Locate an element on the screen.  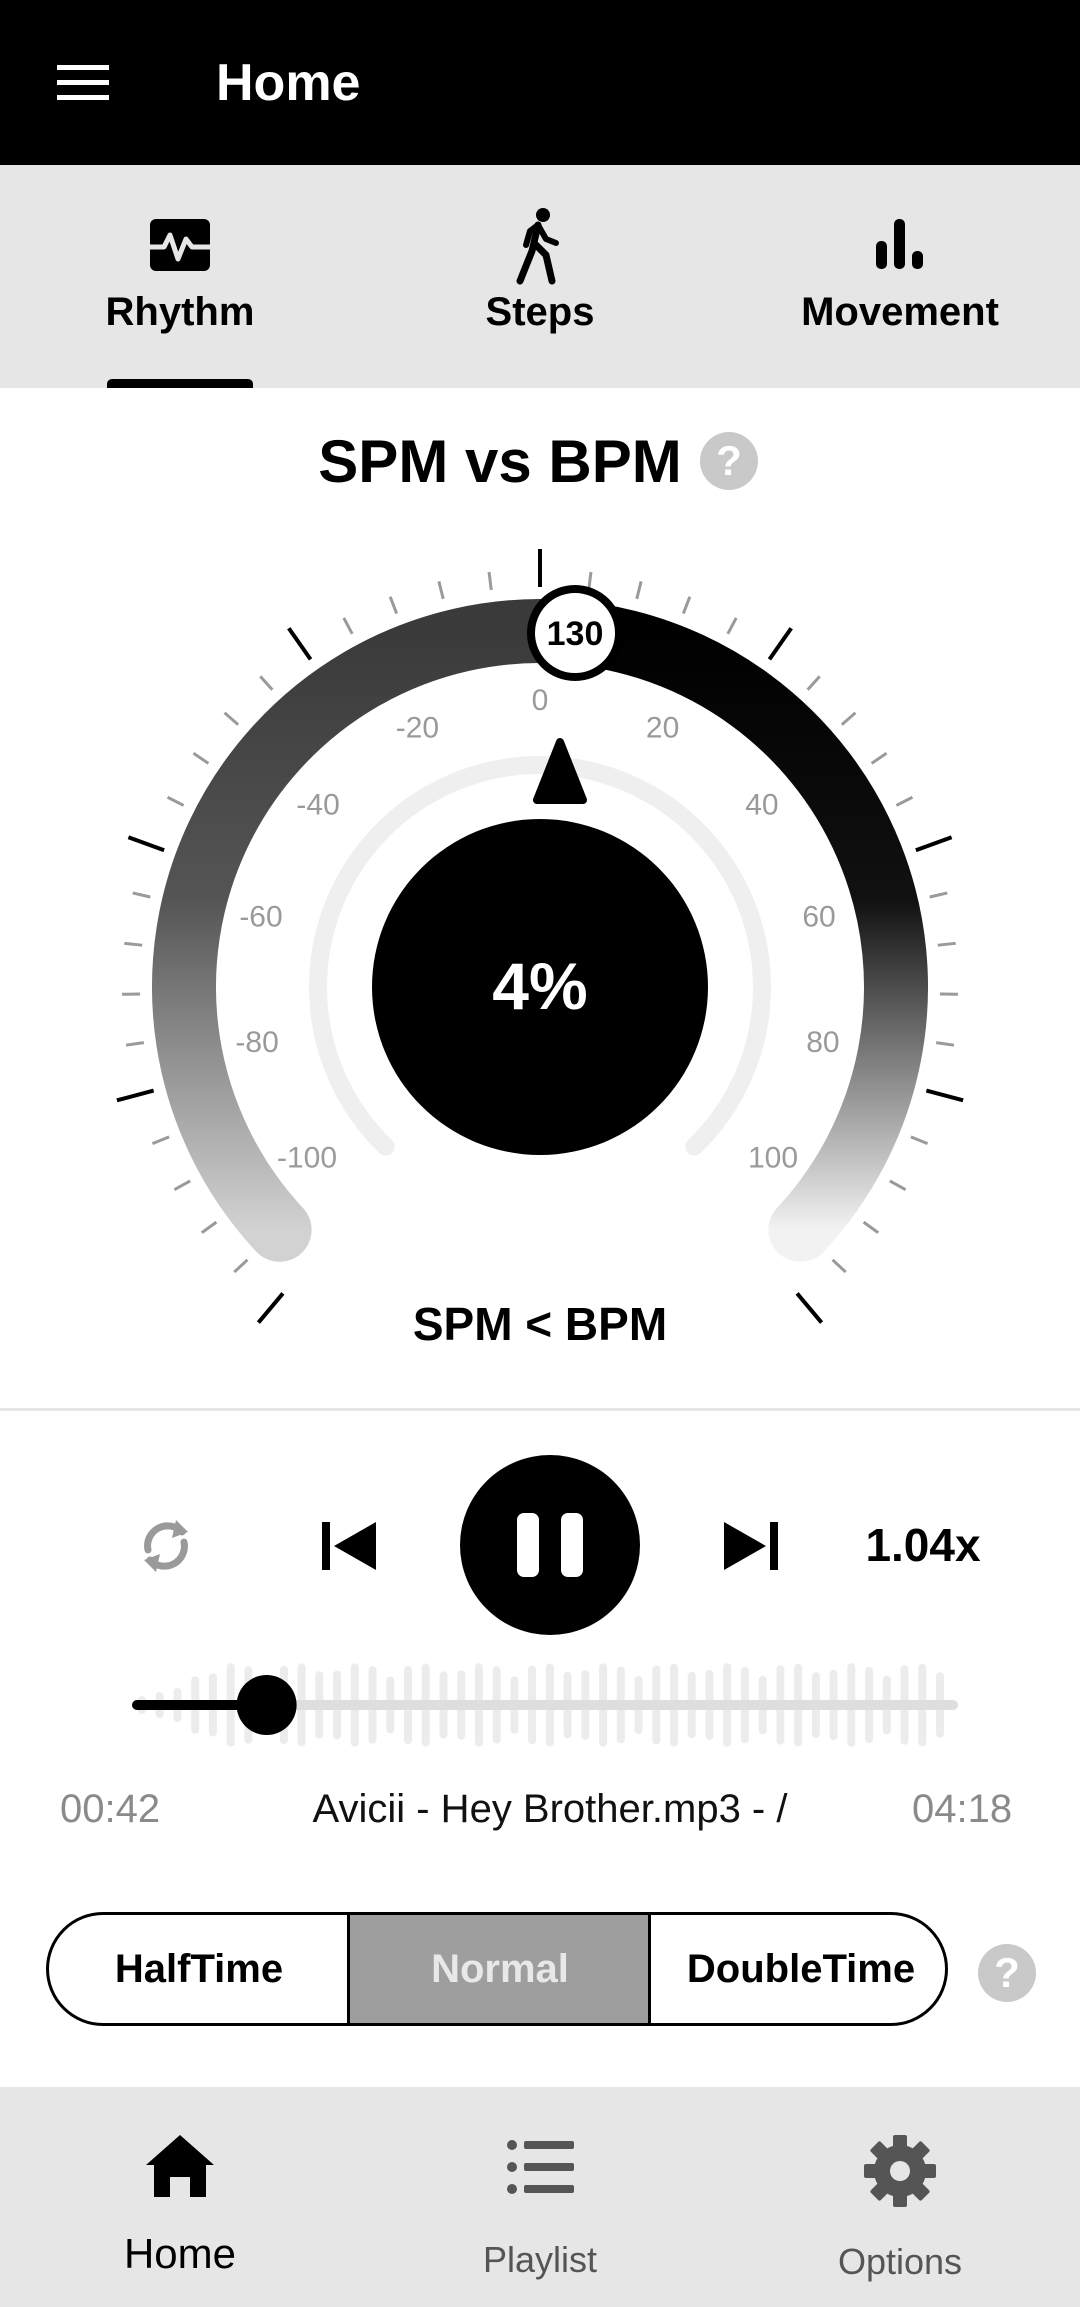
bottom-navigation: Home Playlist Options is located at coordinates (540, 2197).